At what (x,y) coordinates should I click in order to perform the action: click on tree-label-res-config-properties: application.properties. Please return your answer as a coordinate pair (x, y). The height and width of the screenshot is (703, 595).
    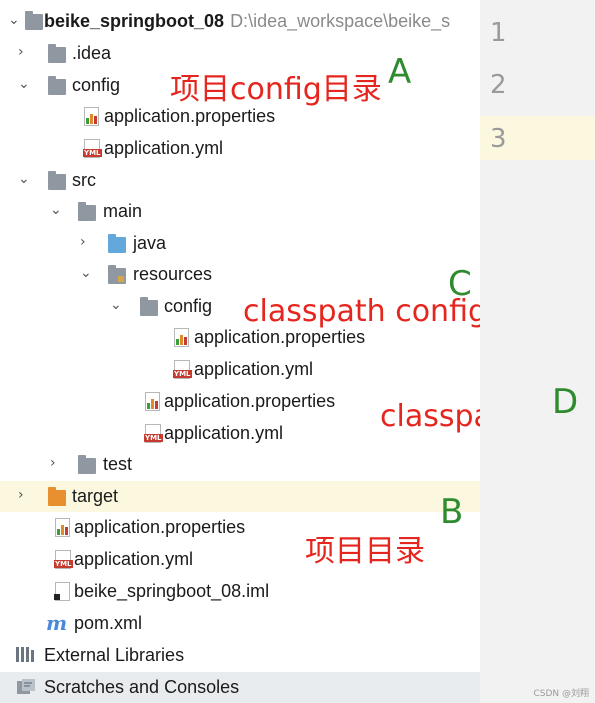
    Looking at the image, I should click on (280, 337).